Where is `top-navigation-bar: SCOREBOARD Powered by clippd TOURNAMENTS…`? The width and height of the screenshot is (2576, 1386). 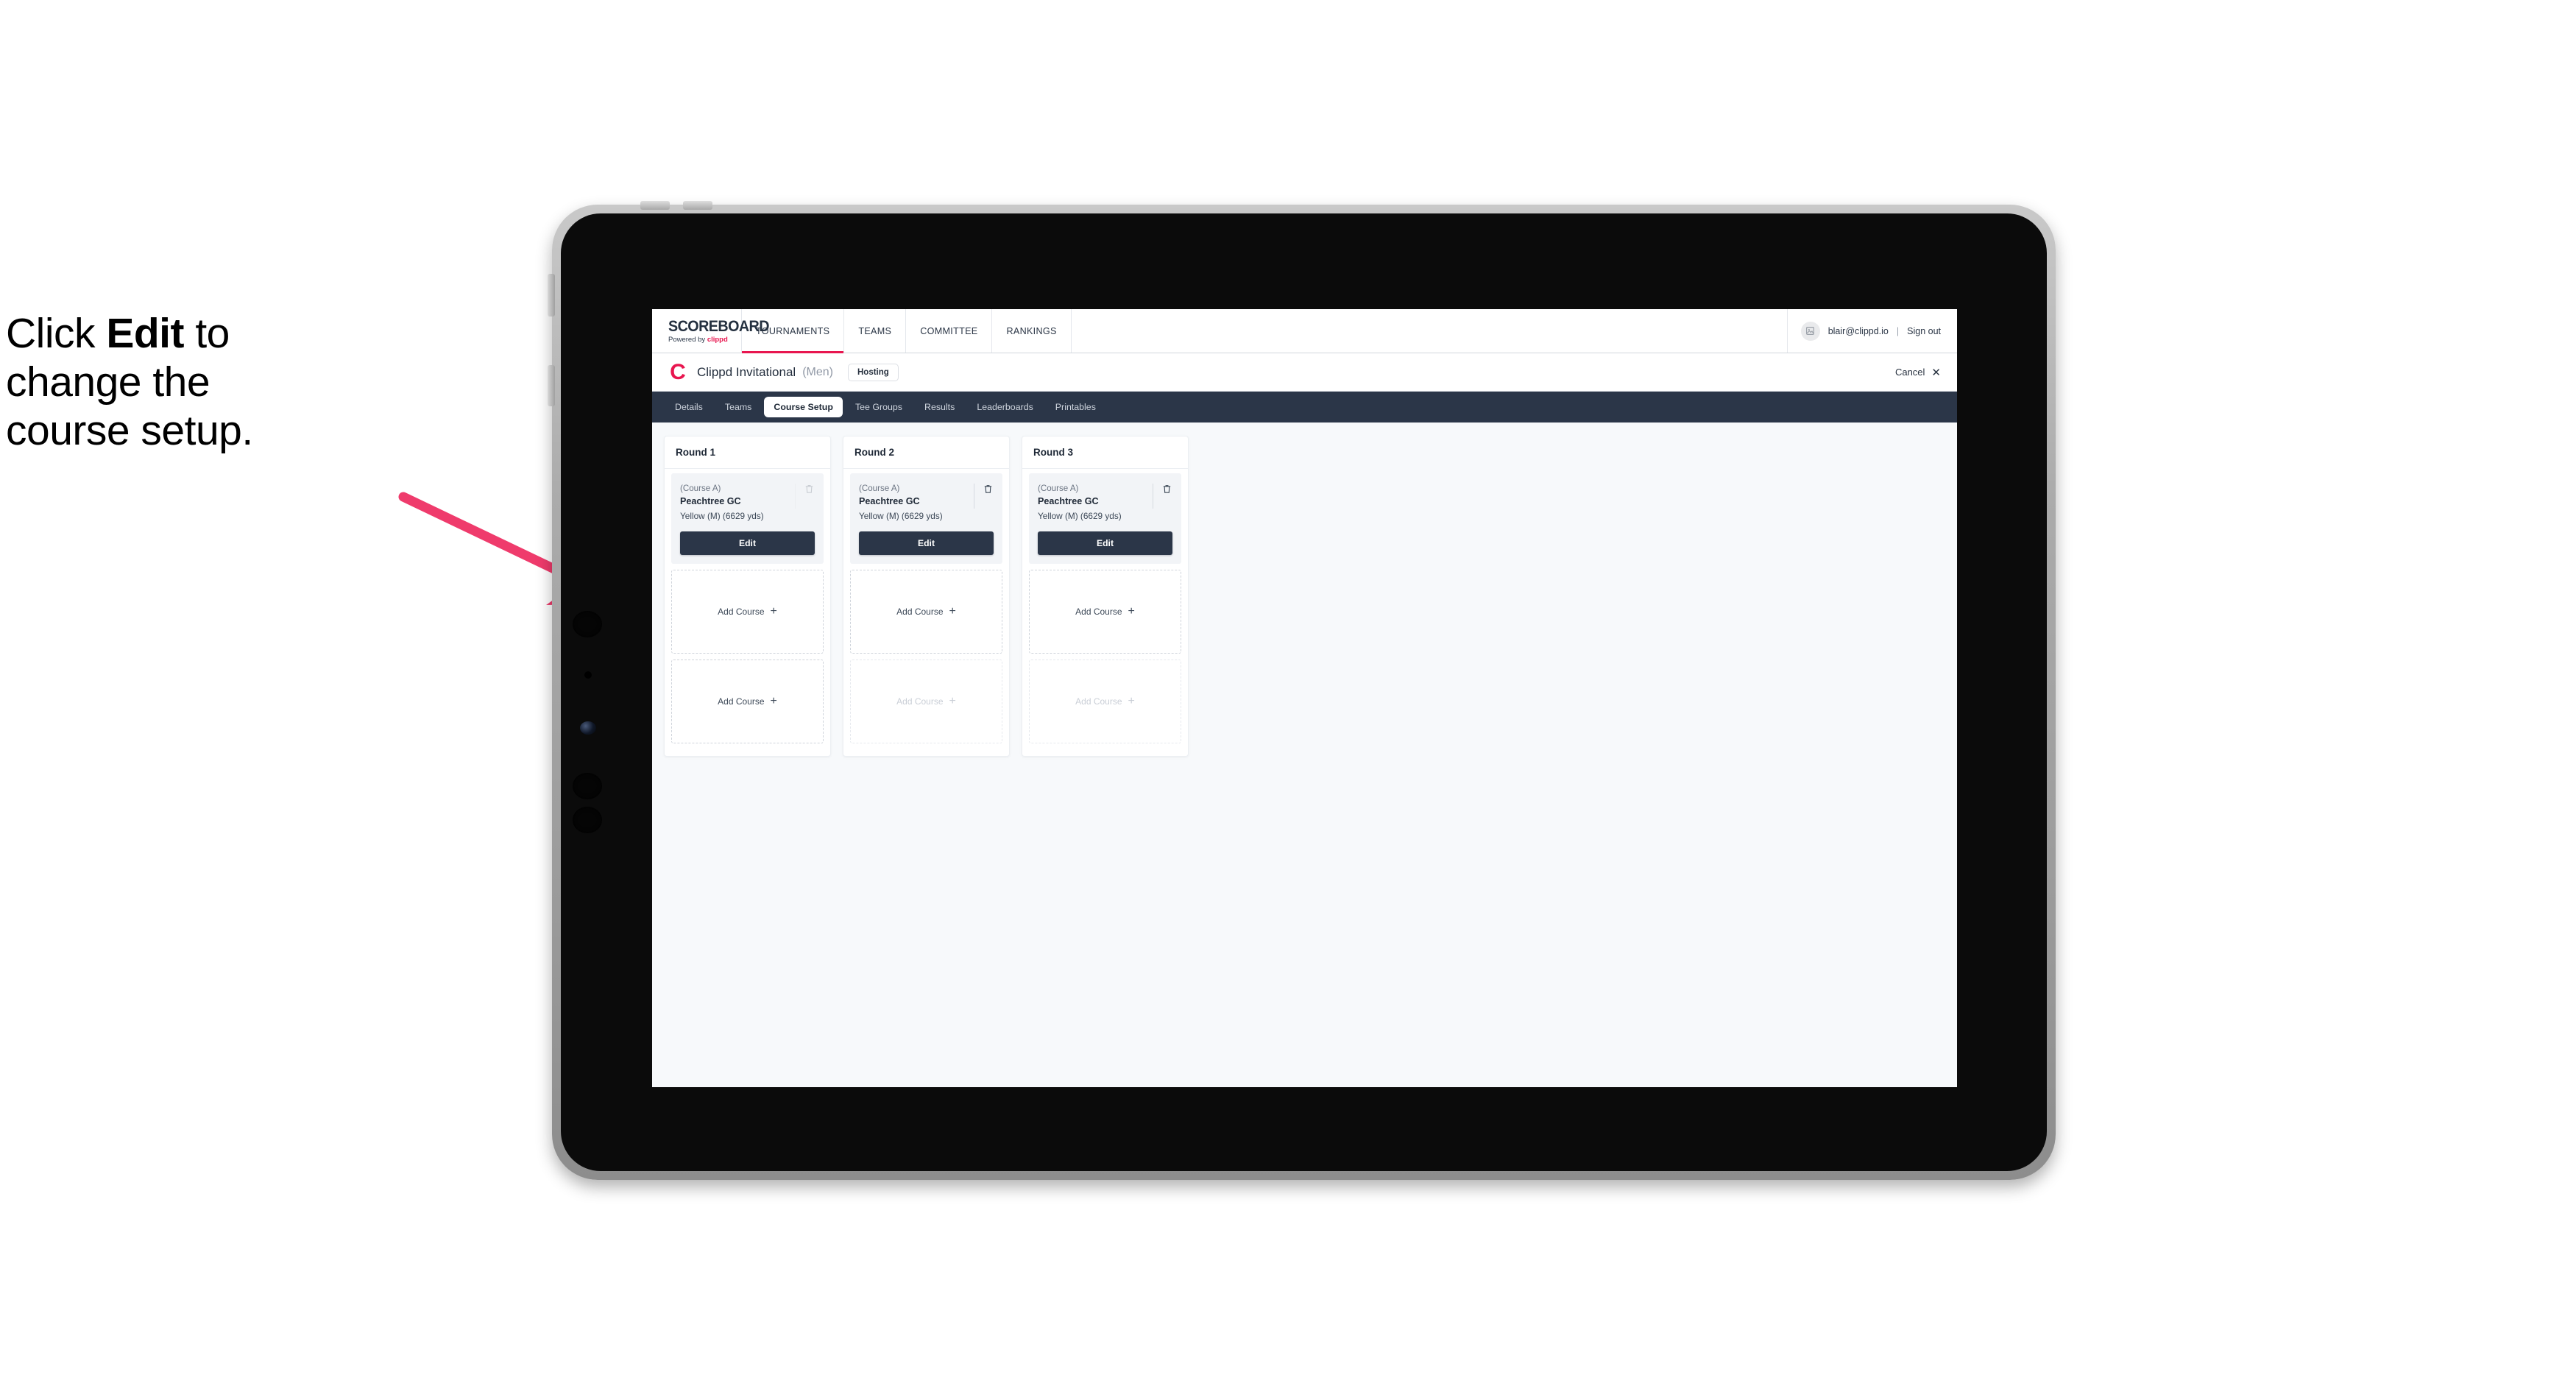
top-navigation-bar: SCOREBOARD Powered by clippd TOURNAMENTS… is located at coordinates (1304, 331).